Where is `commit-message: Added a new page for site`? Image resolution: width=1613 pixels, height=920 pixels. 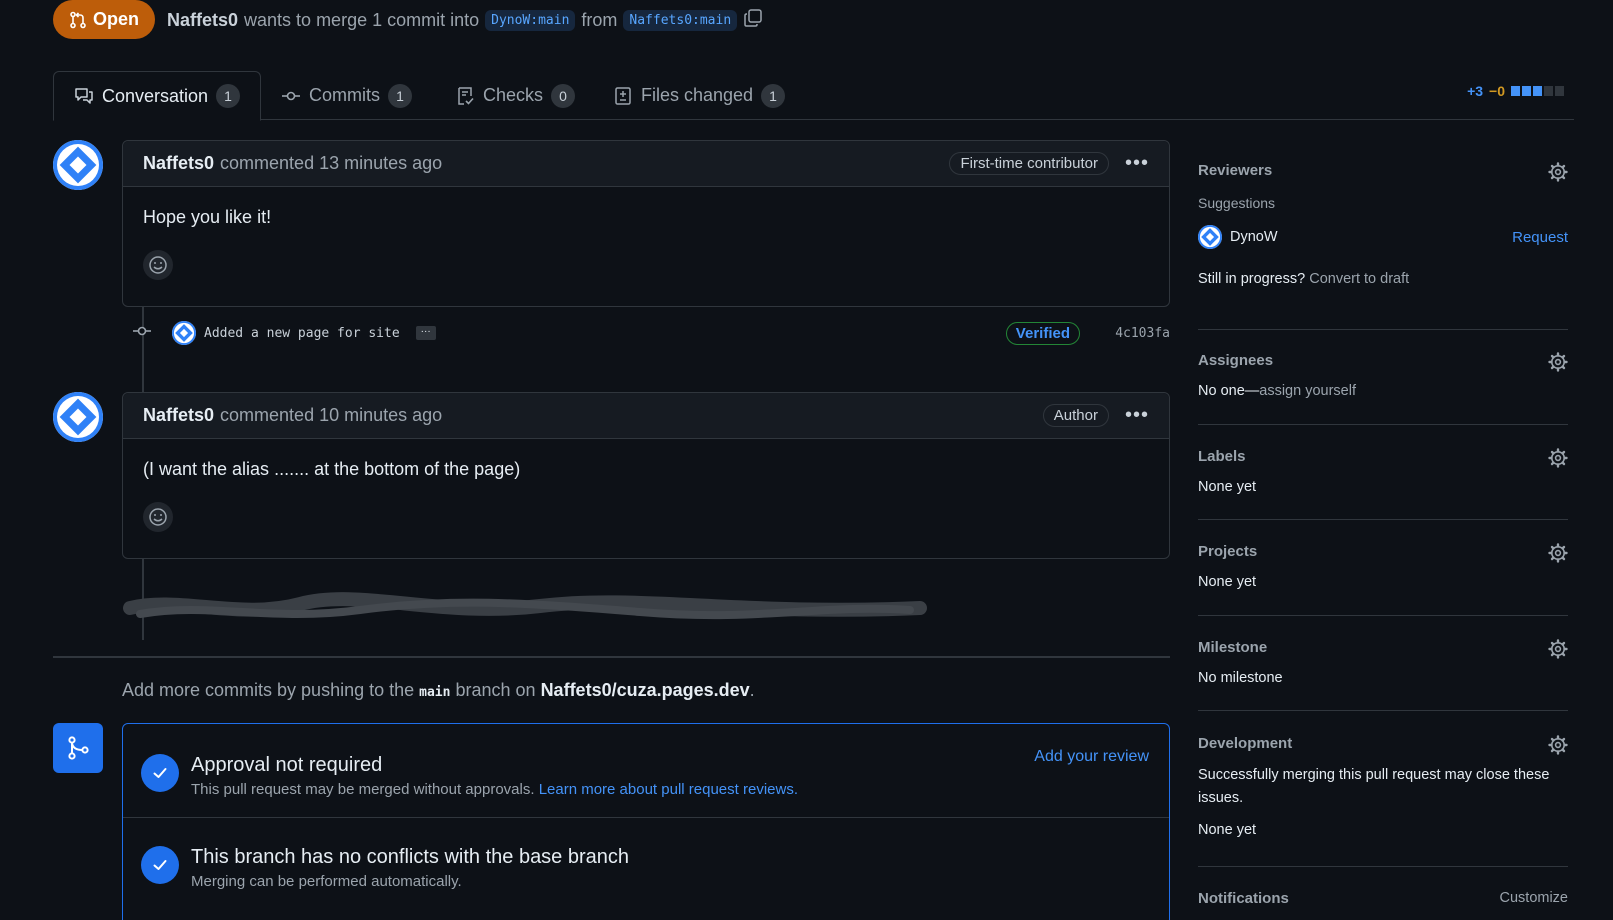
commit-message: Added a new page for site is located at coordinates (302, 333).